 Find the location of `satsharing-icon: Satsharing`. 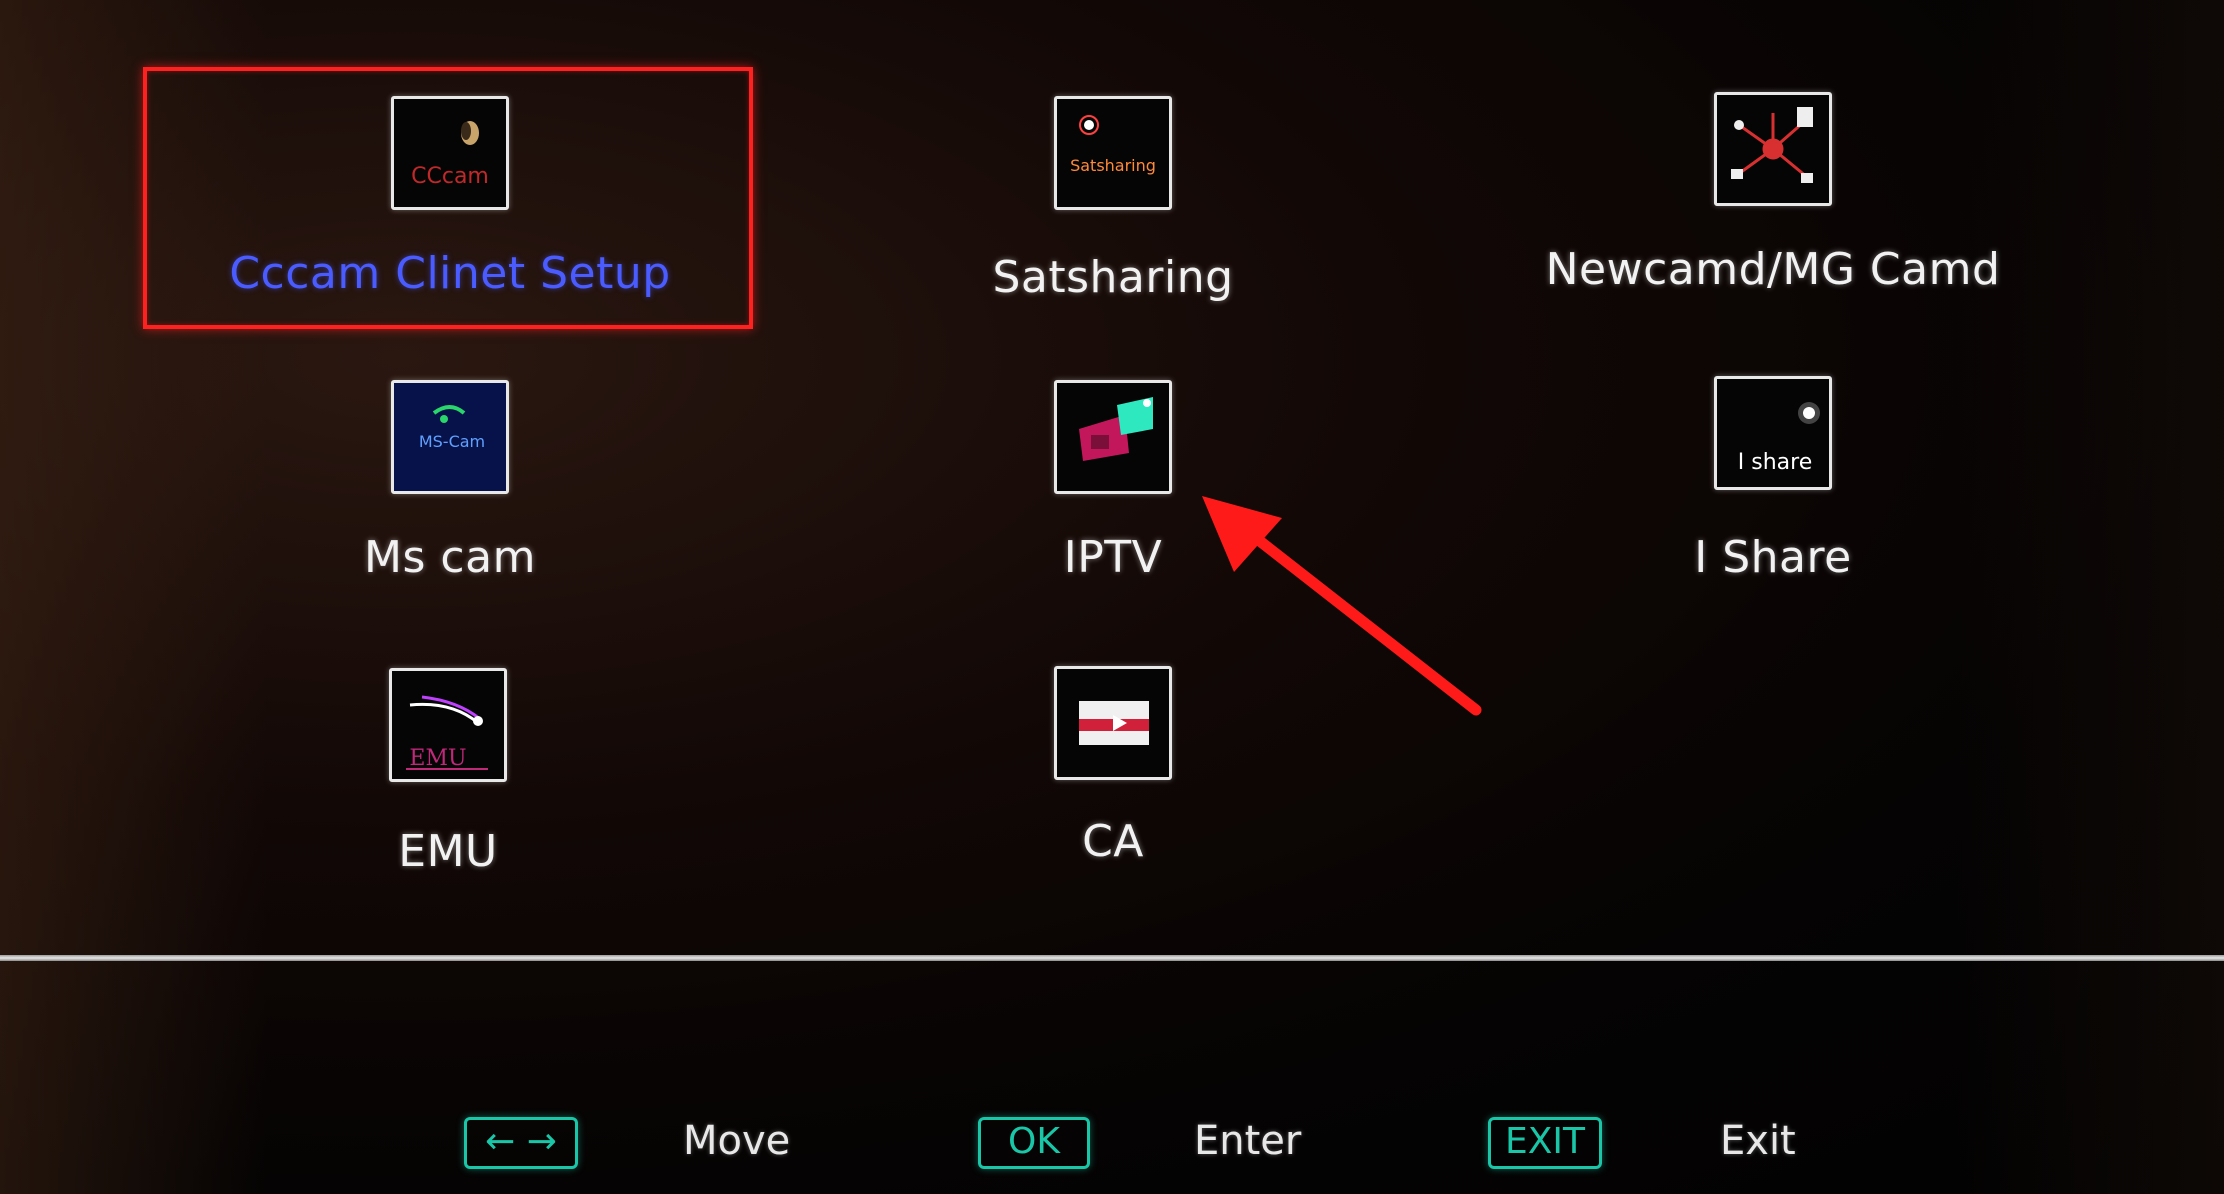

satsharing-icon: Satsharing is located at coordinates (1113, 153).